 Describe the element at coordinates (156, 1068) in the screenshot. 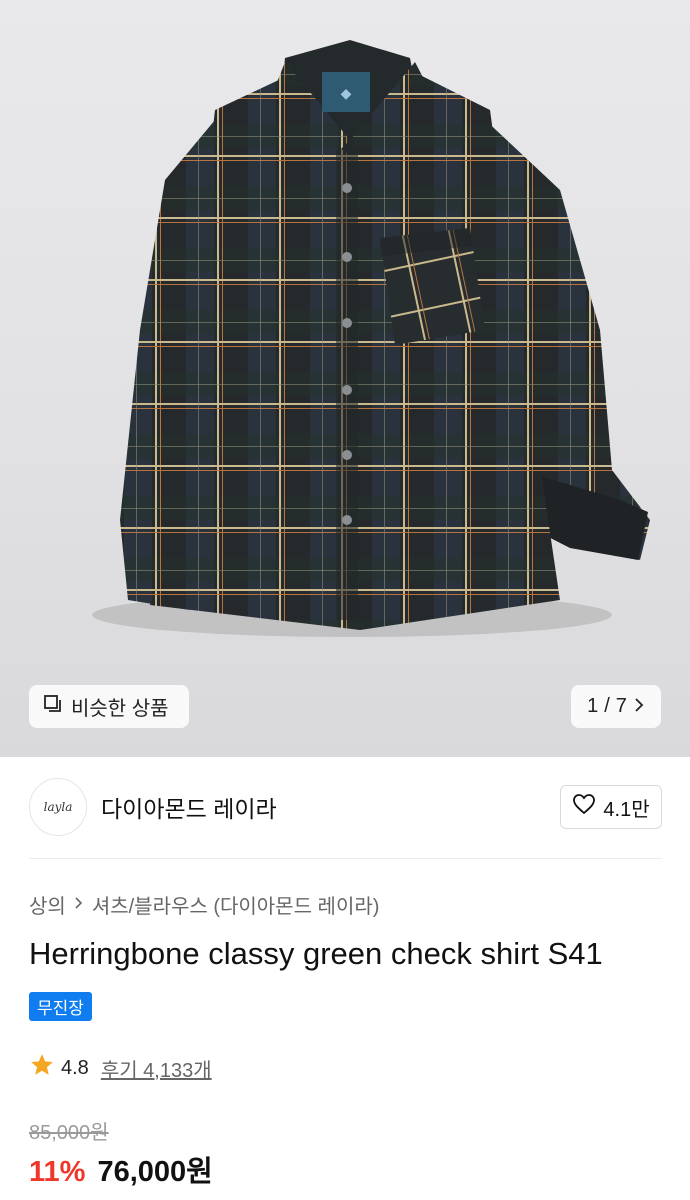

I see `reviews-link: 후기 4,133개` at that location.